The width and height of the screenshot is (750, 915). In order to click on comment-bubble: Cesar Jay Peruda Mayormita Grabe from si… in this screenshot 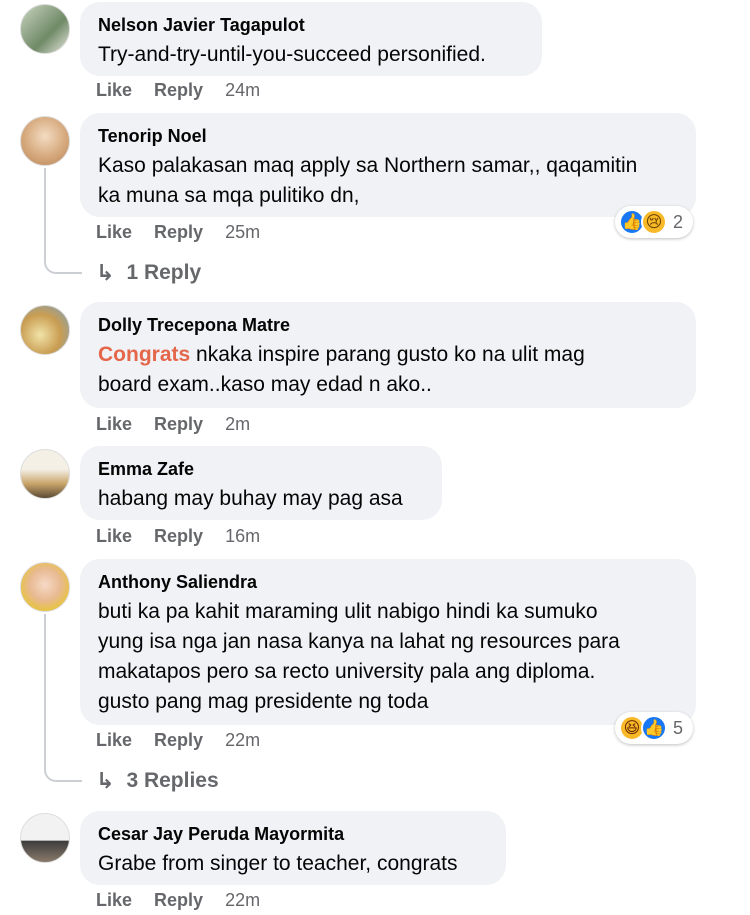, I will do `click(293, 848)`.